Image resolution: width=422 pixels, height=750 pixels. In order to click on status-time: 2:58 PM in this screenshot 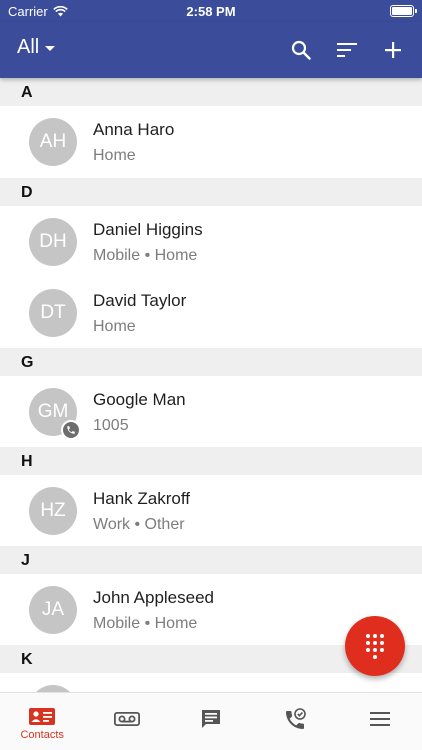, I will do `click(211, 11)`.